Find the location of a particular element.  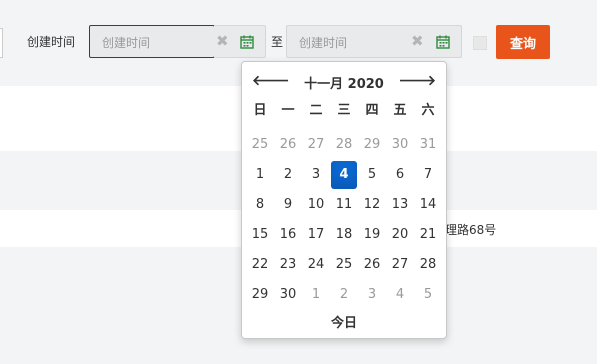

weekday-header: 五 is located at coordinates (400, 110).